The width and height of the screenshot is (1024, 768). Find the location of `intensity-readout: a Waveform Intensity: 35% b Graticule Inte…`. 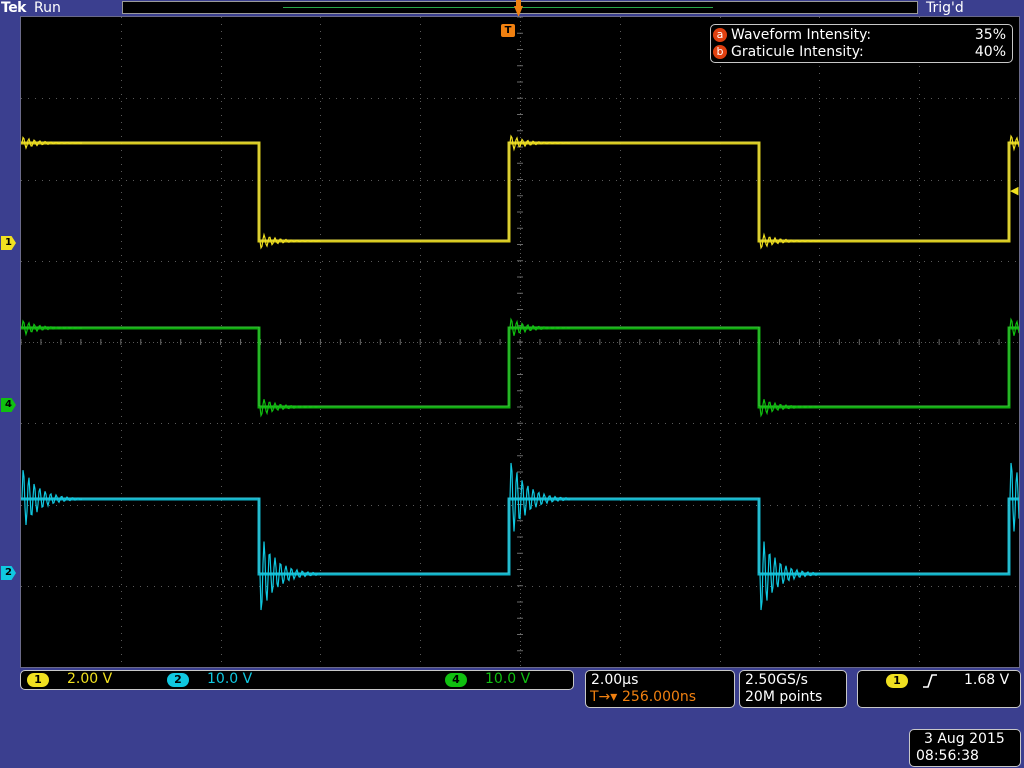

intensity-readout: a Waveform Intensity: 35% b Graticule Inte… is located at coordinates (861, 43).